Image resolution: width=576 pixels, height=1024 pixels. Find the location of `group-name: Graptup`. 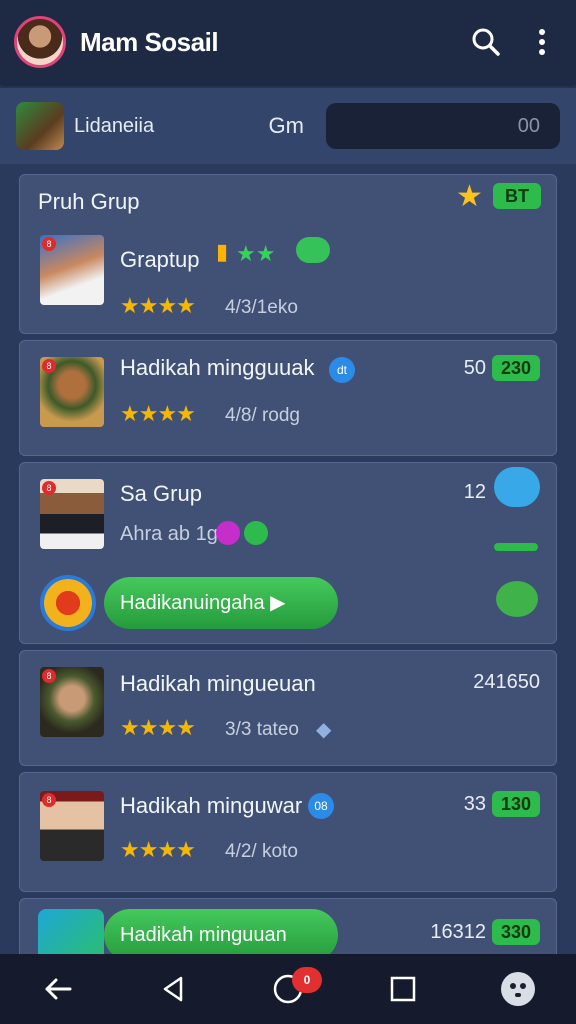

group-name: Graptup is located at coordinates (160, 259).